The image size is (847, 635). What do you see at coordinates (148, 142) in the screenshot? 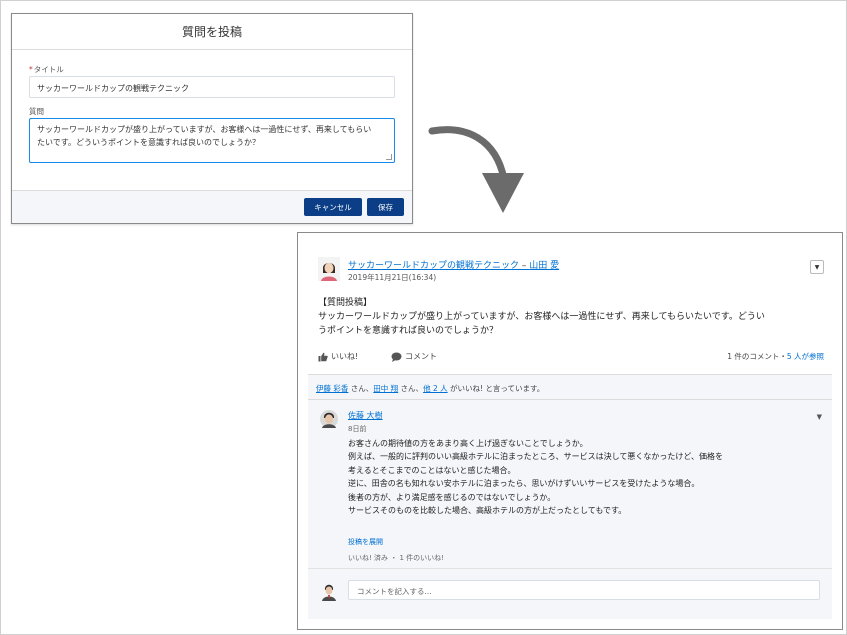
I see `question-text-line2: たいです。どういうポイントを意識すれば良いのでしょうか？` at bounding box center [148, 142].